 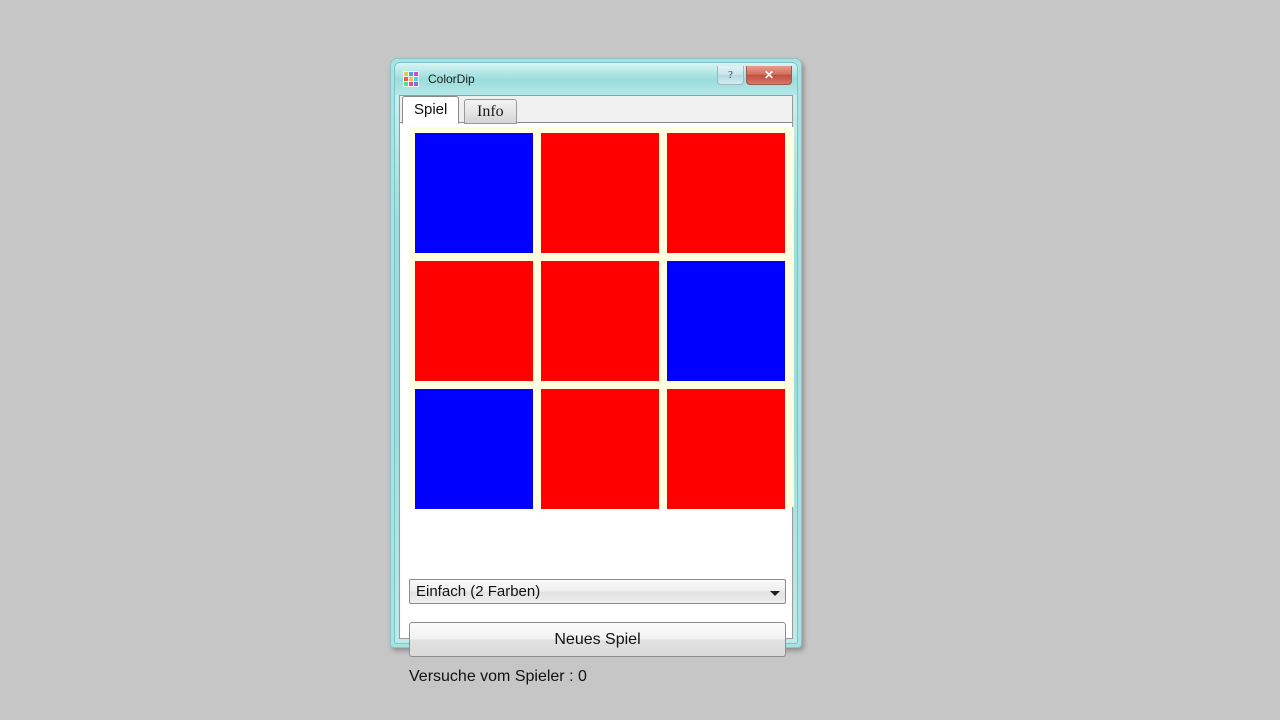 What do you see at coordinates (431, 110) in the screenshot?
I see `tab-spiel: Spiel` at bounding box center [431, 110].